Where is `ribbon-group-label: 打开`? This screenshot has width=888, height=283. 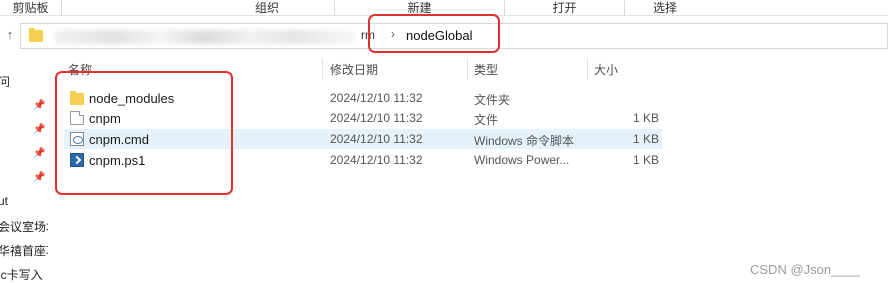 ribbon-group-label: 打开 is located at coordinates (564, 8).